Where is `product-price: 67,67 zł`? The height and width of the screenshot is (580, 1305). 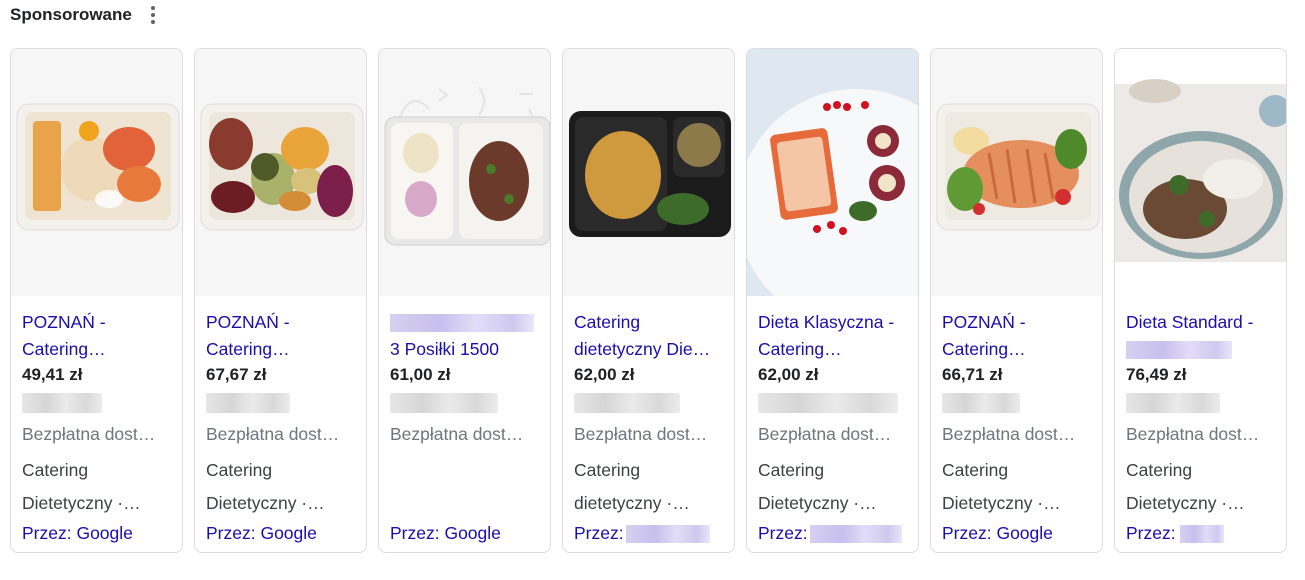 product-price: 67,67 zł is located at coordinates (236, 374).